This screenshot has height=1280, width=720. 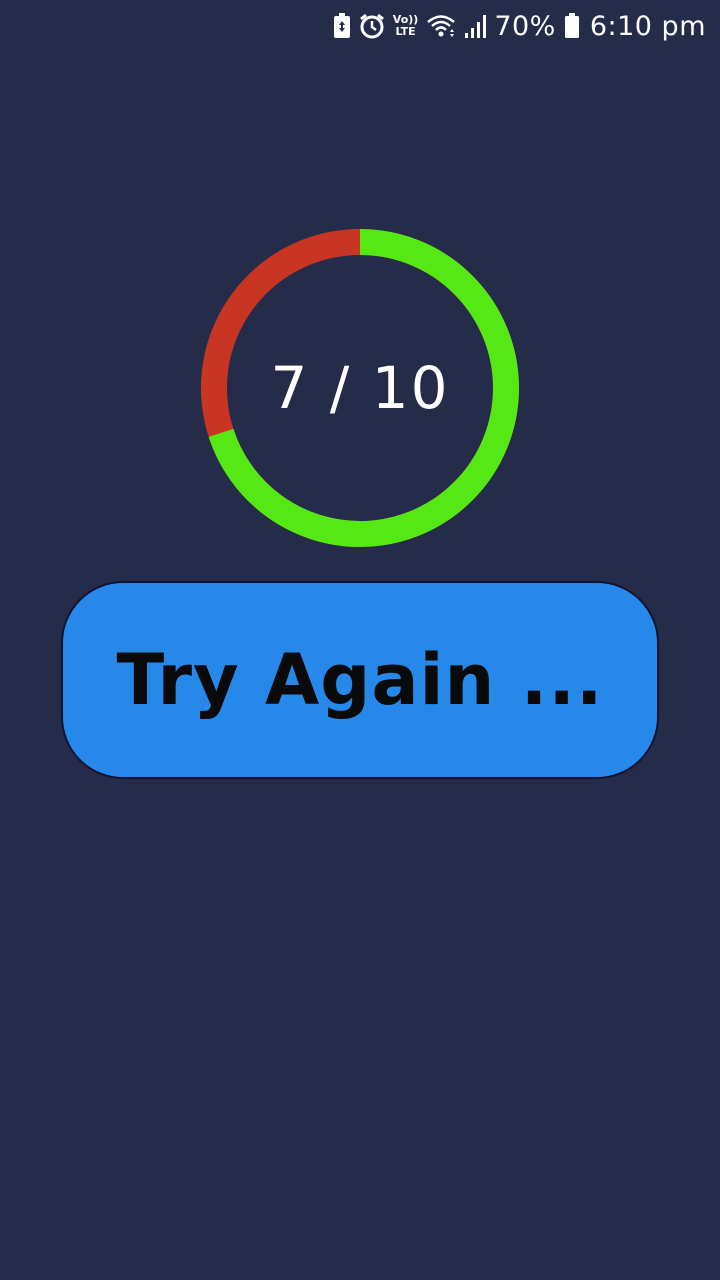 What do you see at coordinates (441, 26) in the screenshot?
I see `wifi-icon` at bounding box center [441, 26].